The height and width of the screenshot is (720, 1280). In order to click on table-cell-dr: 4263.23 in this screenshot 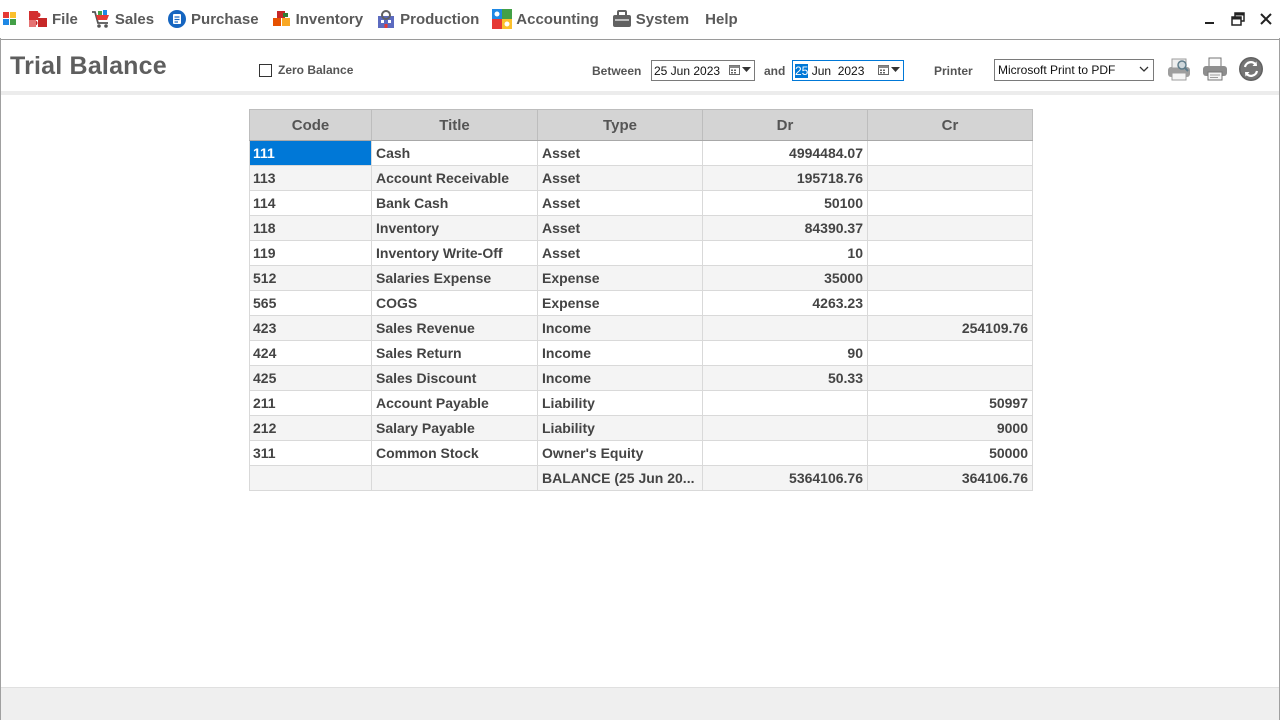, I will do `click(785, 303)`.